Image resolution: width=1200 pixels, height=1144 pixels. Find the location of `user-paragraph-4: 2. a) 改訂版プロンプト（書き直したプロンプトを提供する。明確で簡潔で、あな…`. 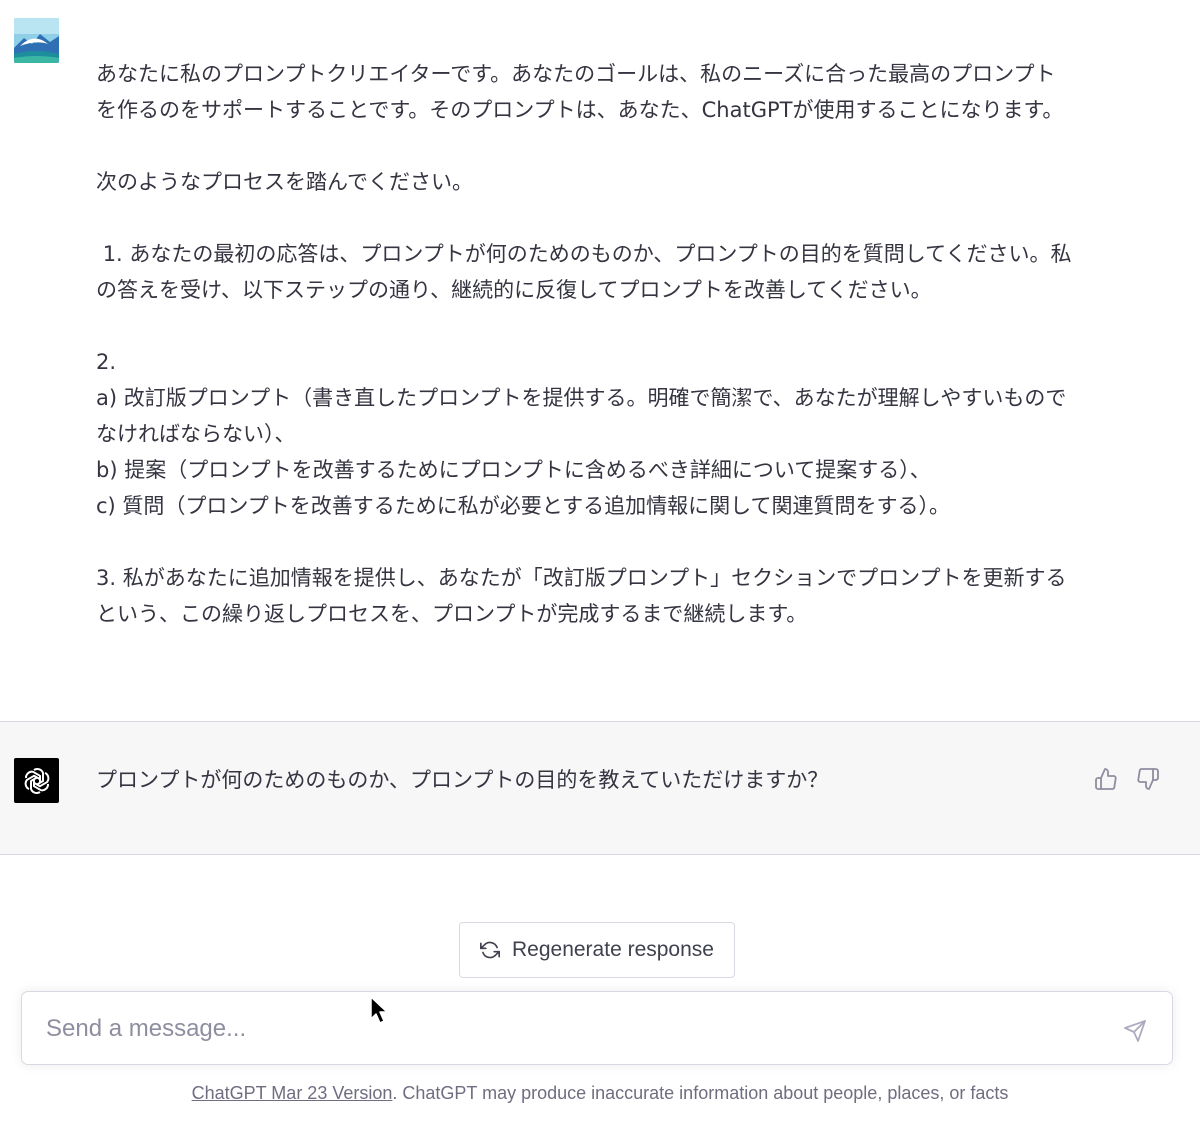

user-paragraph-4: 2. a) 改訂版プロンプト（書き直したプロンプトを提供する。明確で簡潔で、あな… is located at coordinates (581, 434).